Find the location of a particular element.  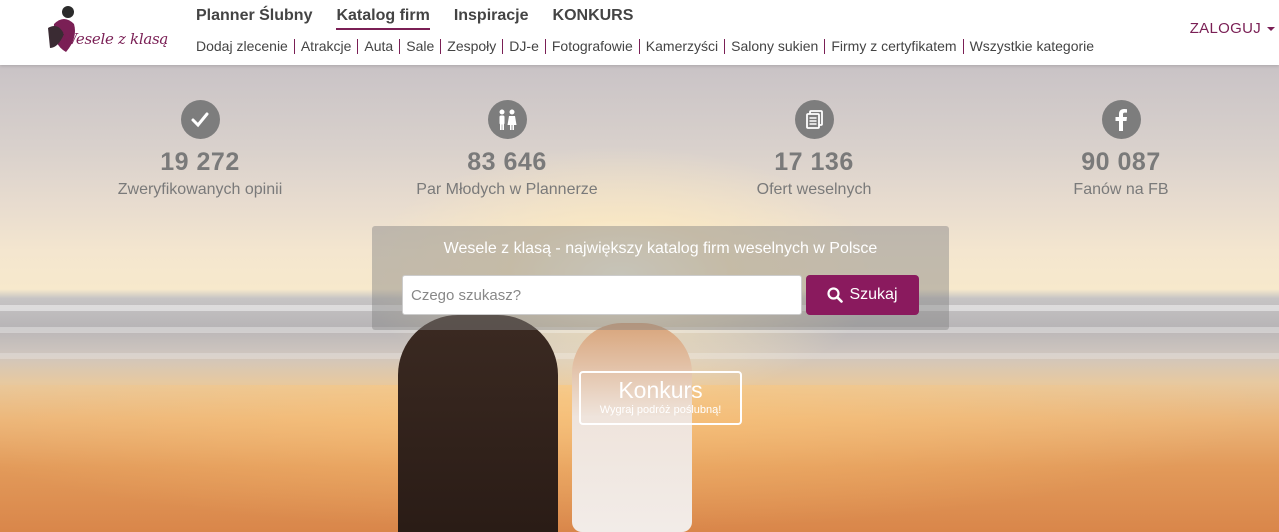

couple-icon is located at coordinates (507, 119).